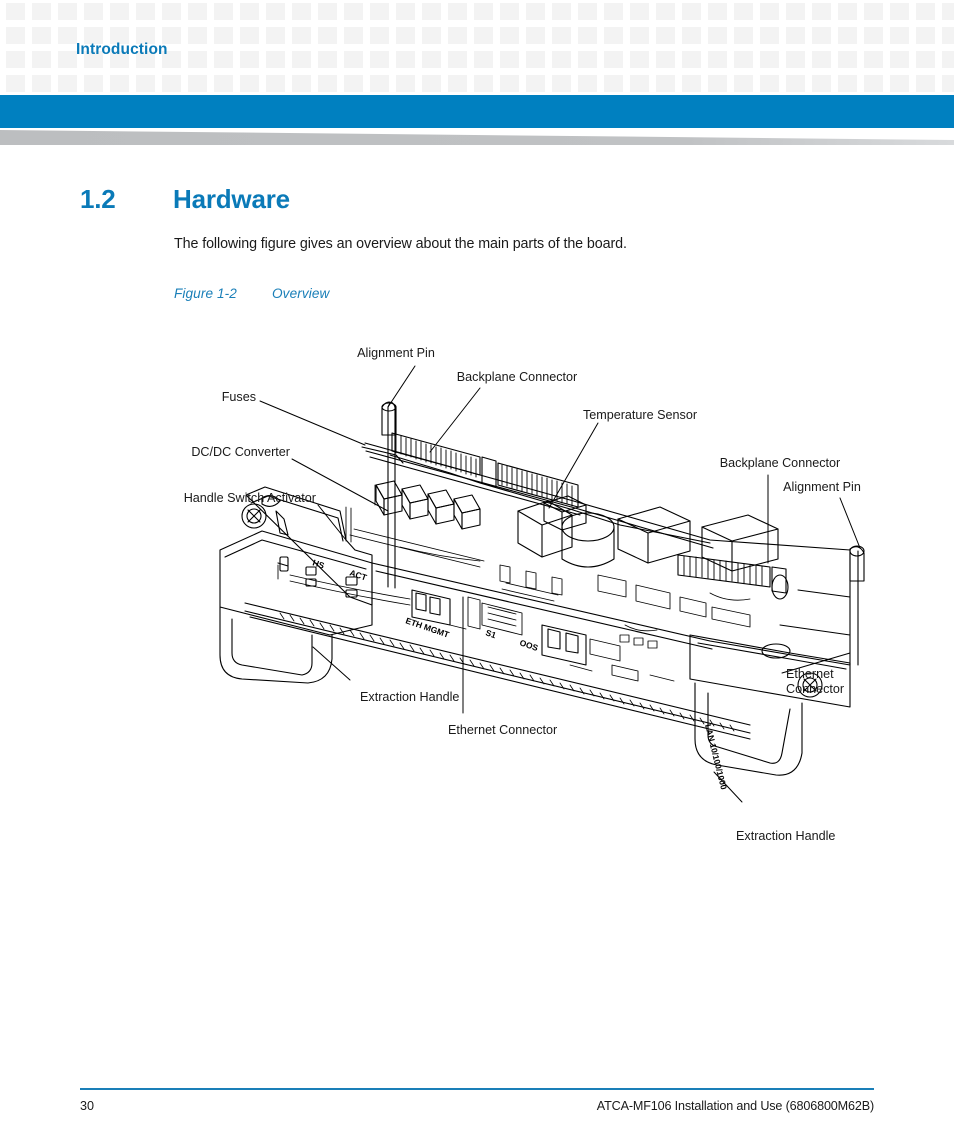  What do you see at coordinates (640, 415) in the screenshot?
I see `callout-temperature-sensor: Temperature Sensor` at bounding box center [640, 415].